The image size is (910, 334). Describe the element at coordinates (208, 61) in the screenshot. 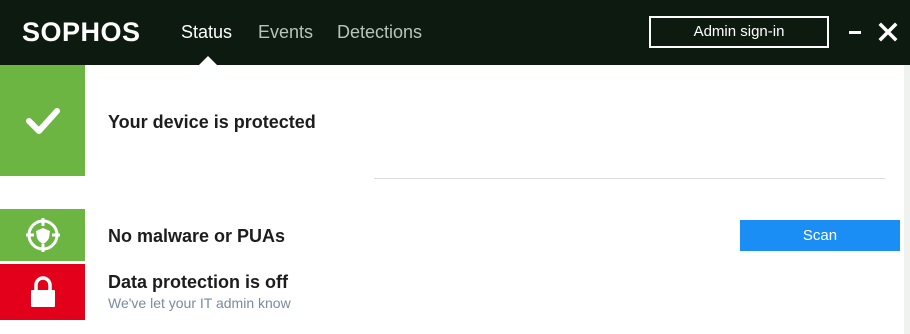

I see `active-tab-indicator` at that location.